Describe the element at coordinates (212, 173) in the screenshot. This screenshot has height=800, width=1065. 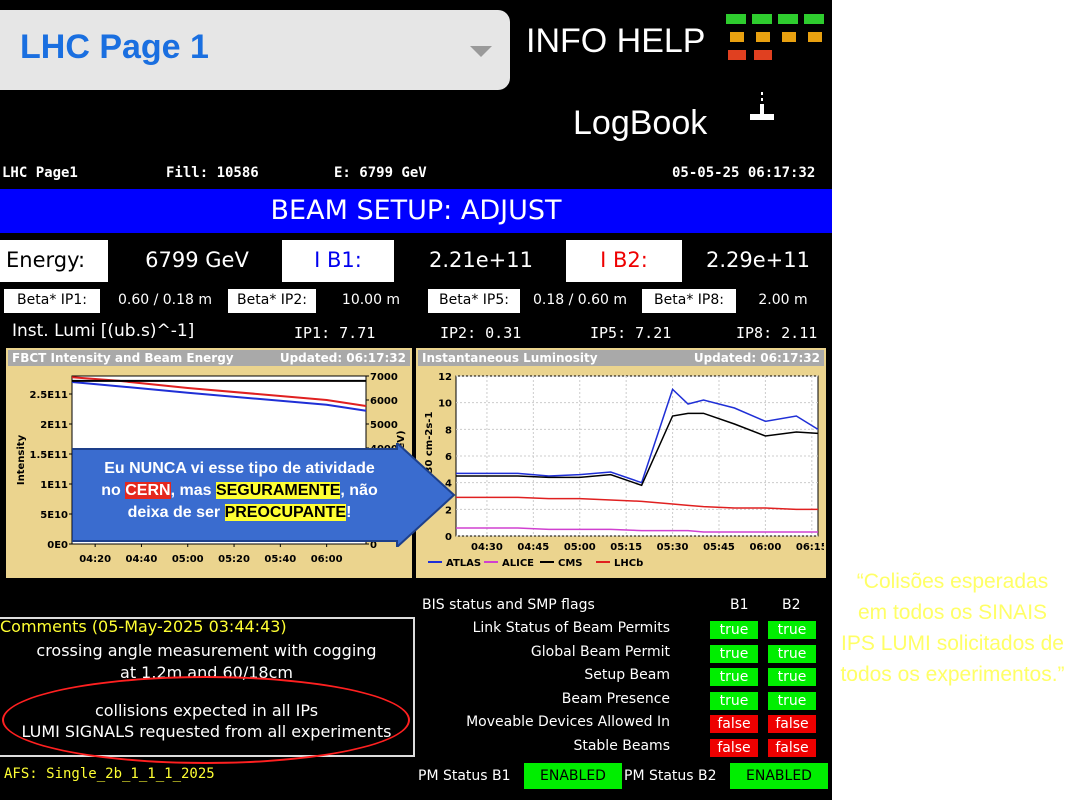
I see `fill-number: Fill: 10586` at that location.